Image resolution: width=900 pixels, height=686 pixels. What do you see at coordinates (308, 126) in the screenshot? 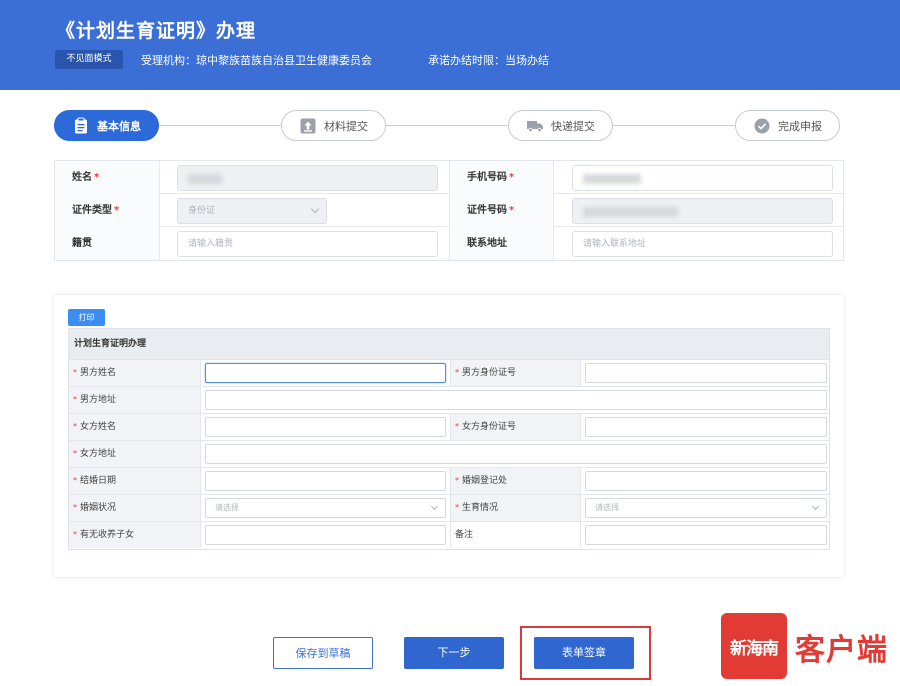
I see `upload-icon` at bounding box center [308, 126].